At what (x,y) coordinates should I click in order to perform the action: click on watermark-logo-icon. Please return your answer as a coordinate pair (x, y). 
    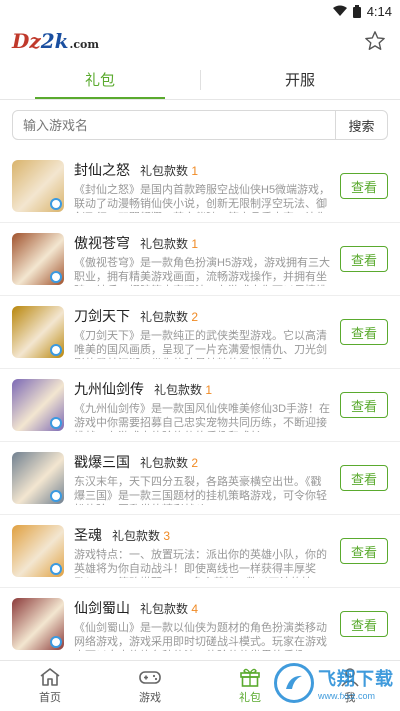
    Looking at the image, I should click on (294, 683).